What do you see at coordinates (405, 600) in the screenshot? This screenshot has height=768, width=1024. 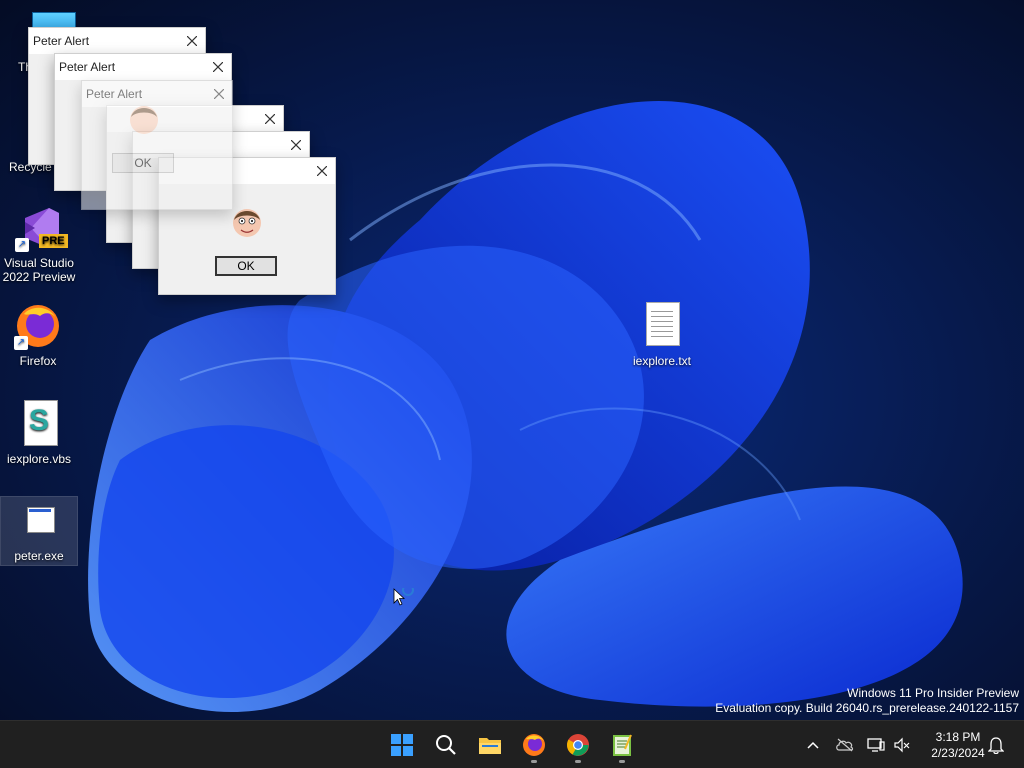 I see `busy-cursor-icon` at bounding box center [405, 600].